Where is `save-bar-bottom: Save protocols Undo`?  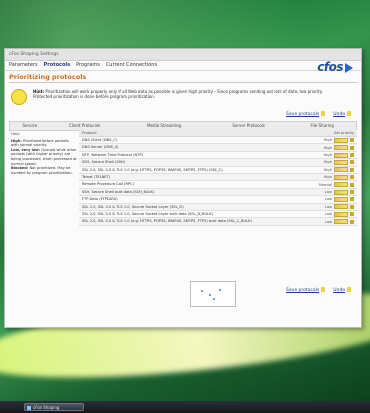
save-bar-bottom: Save protocols Undo is located at coordinates (318, 290).